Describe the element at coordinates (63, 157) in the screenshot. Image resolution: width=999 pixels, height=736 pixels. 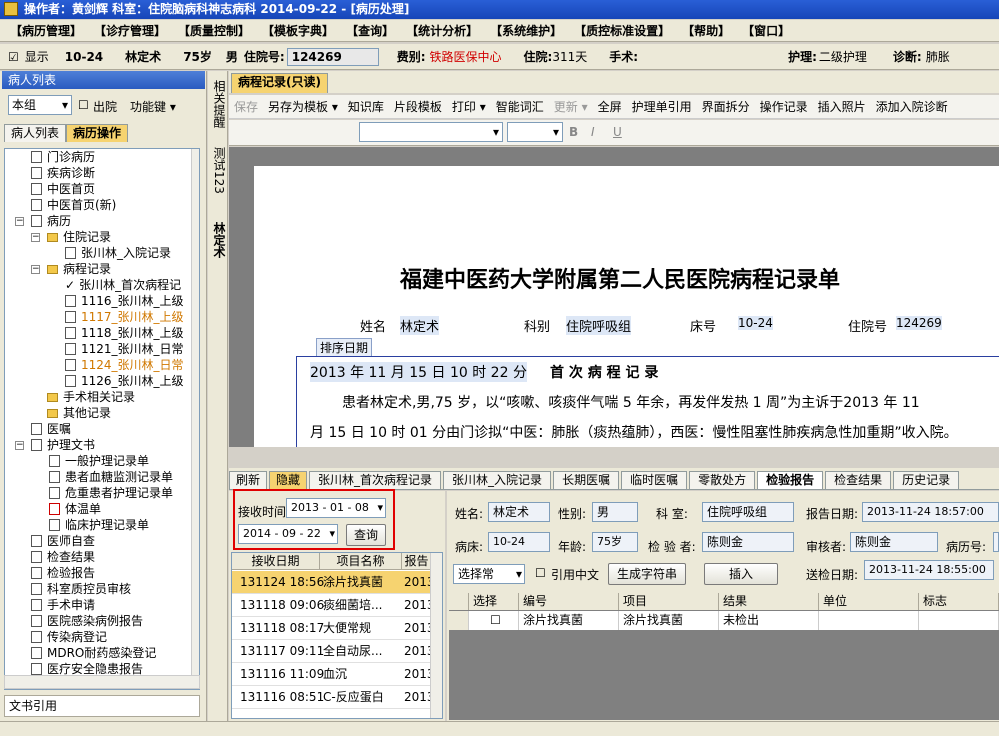
I see `tree-item: 门诊病历` at that location.